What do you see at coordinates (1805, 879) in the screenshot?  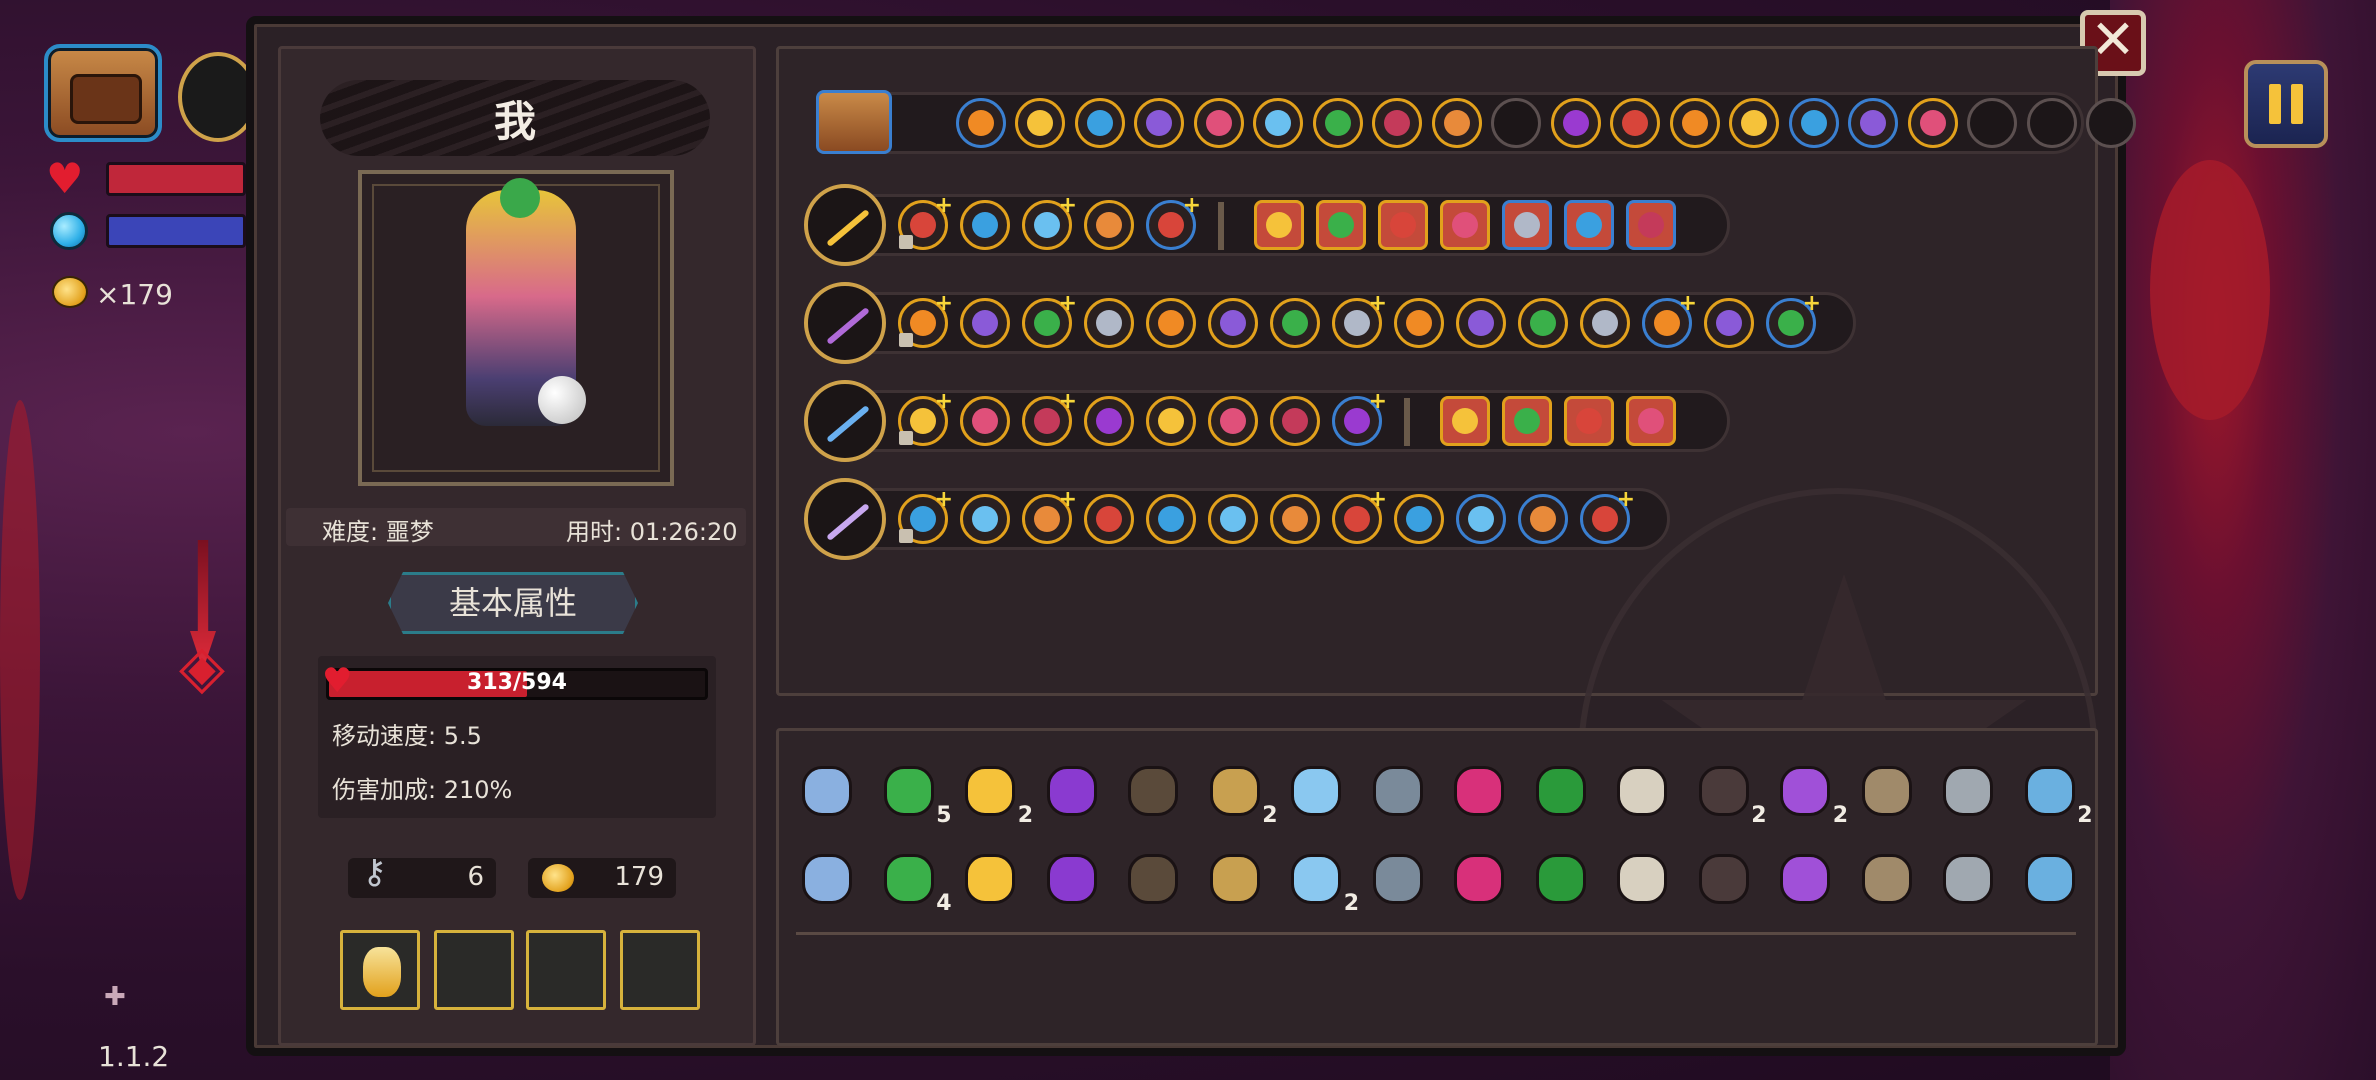 I see `red-bird-icon` at bounding box center [1805, 879].